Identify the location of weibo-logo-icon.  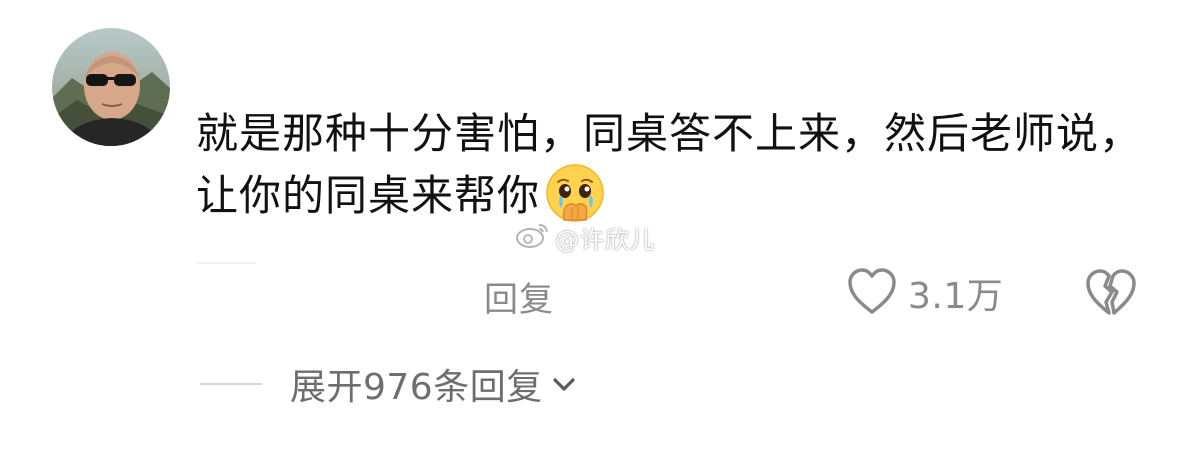
(533, 237).